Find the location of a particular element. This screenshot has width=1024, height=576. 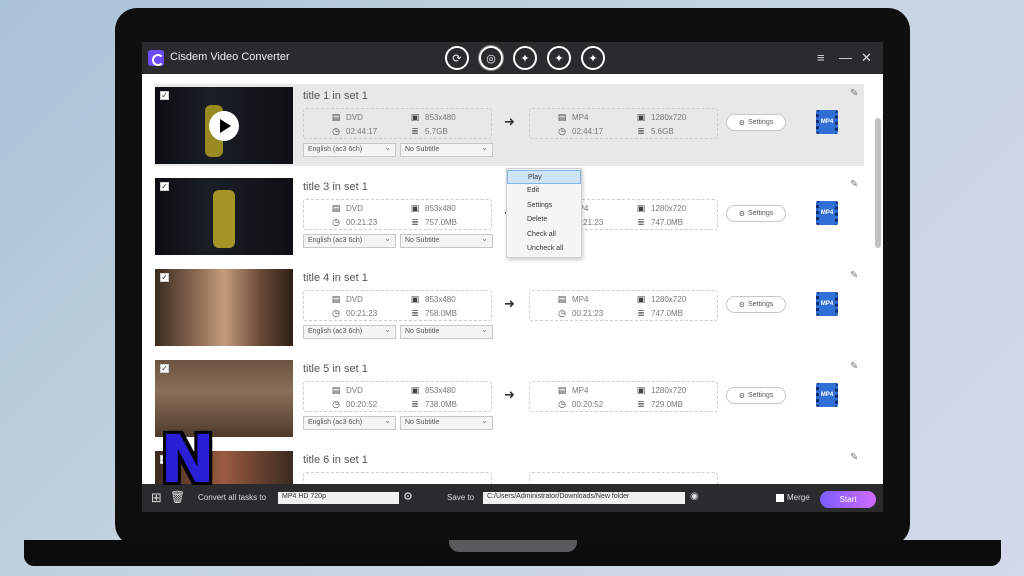

source-info: ▤ DVD ▣ 853x480 ◷ 00:21:23 ≣ 757.0MB is located at coordinates (397, 214).